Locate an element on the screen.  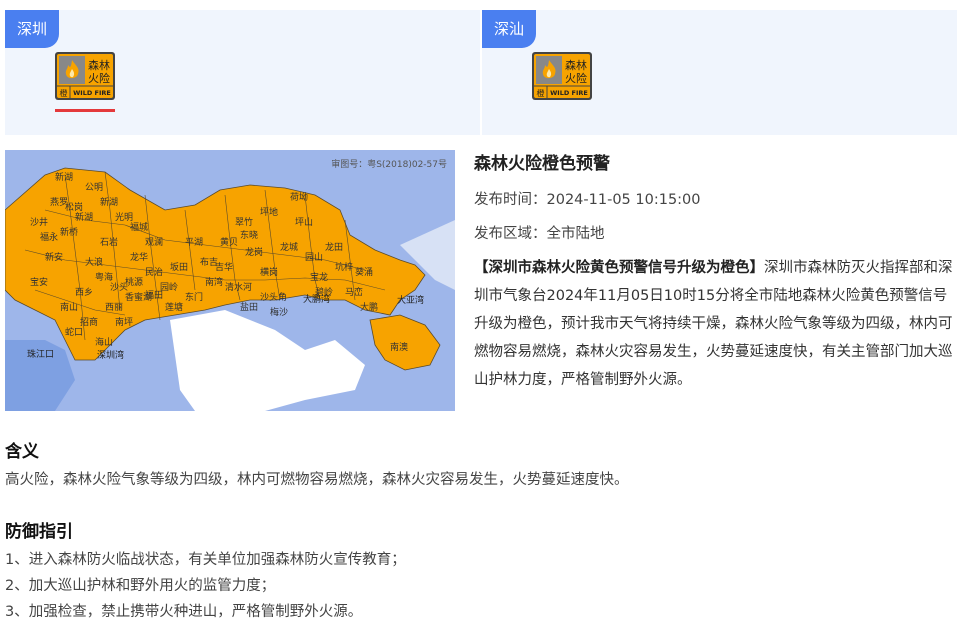
tab-shenshan: 深汕 森林 火险 橙 WILD FIRE is located at coordinates (719, 72).